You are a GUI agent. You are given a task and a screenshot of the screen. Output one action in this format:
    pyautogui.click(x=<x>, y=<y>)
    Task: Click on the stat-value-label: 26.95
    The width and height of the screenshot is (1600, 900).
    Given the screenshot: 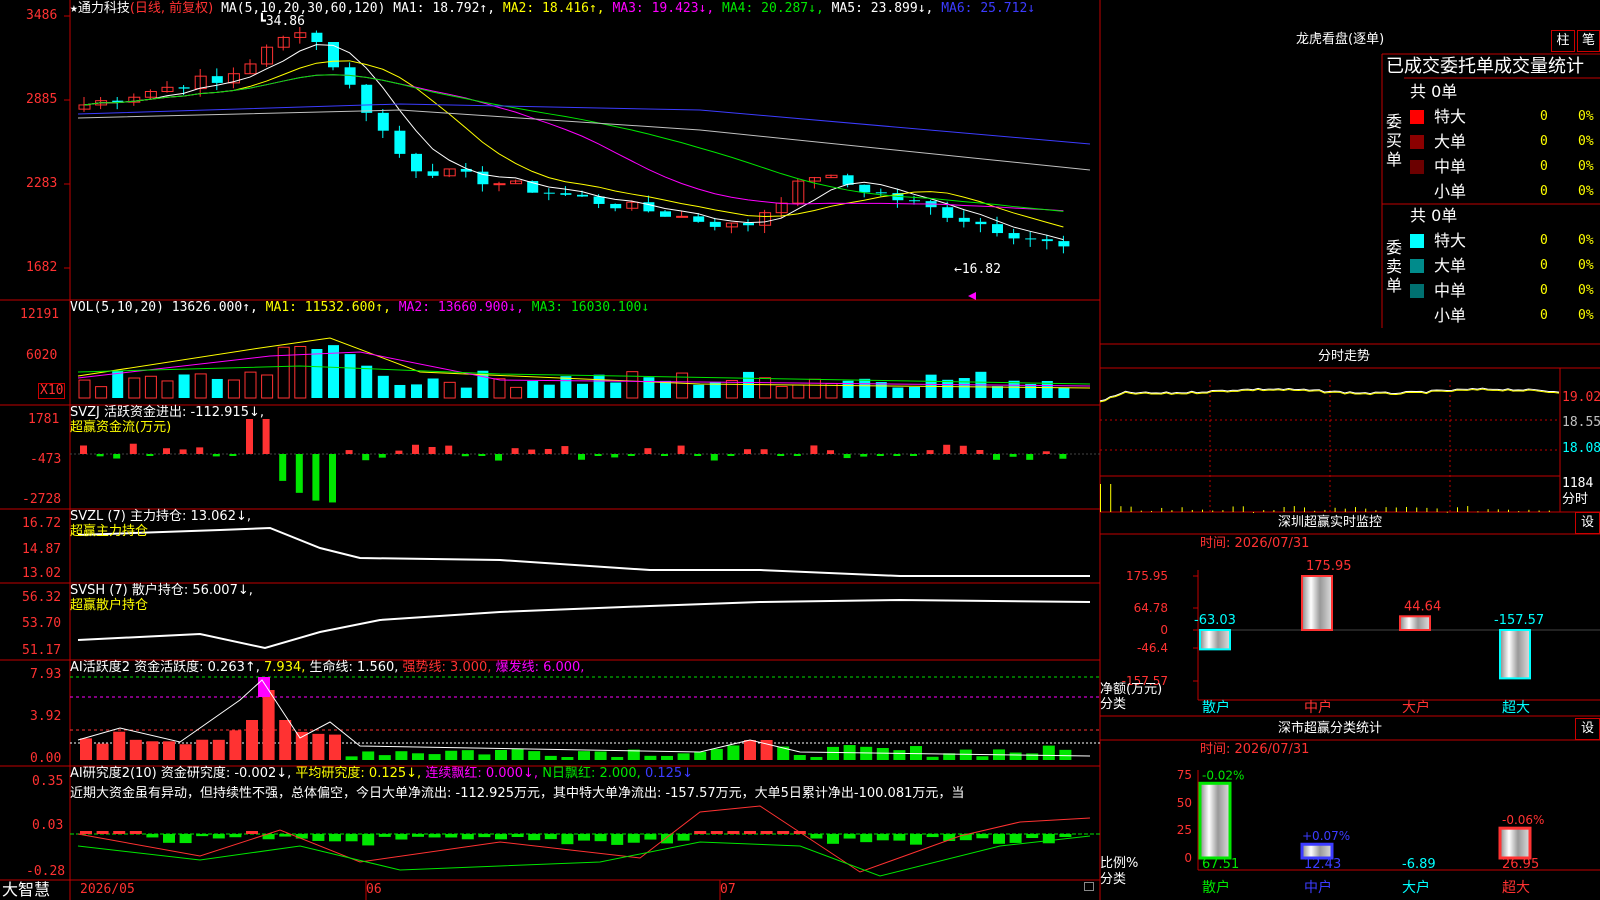 What is the action you would take?
    pyautogui.click(x=1520, y=864)
    